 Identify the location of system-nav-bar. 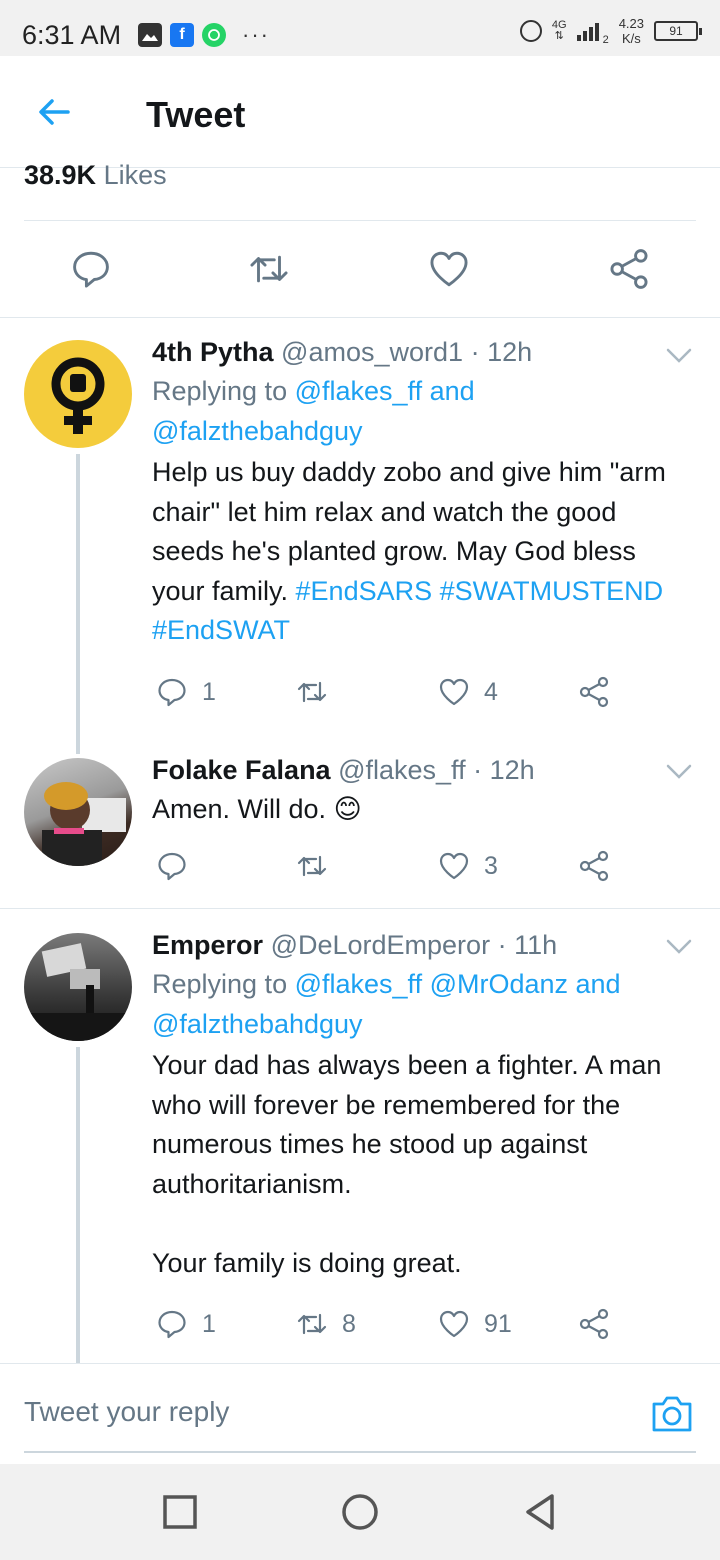
(360, 1512).